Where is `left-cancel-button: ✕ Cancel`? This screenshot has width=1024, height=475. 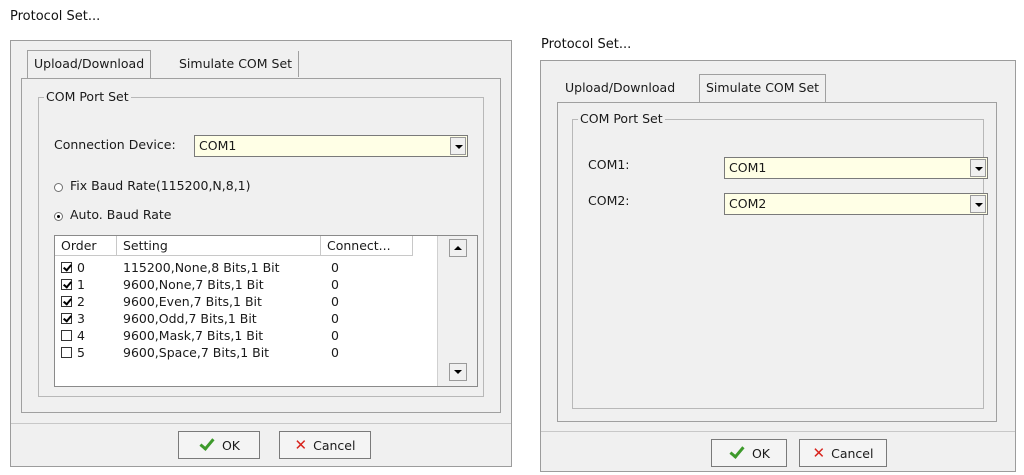
left-cancel-button: ✕ Cancel is located at coordinates (325, 445).